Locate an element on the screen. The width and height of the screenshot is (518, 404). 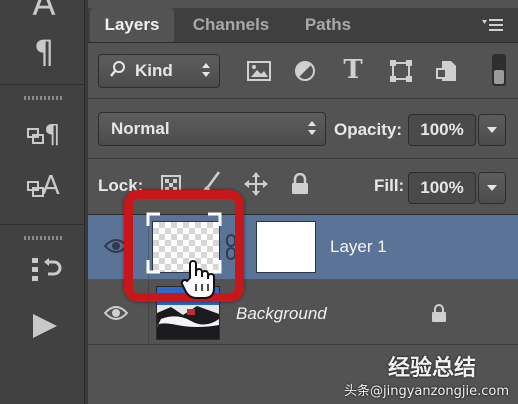
panel-menu-icon is located at coordinates (493, 25).